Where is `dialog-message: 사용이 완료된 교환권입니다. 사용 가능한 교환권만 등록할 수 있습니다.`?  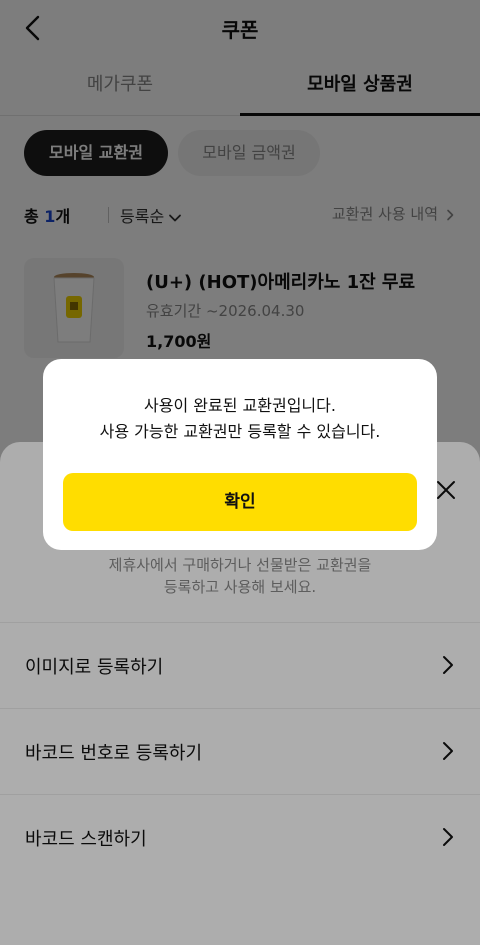 dialog-message: 사용이 완료된 교환권입니다. 사용 가능한 교환권만 등록할 수 있습니다. is located at coordinates (240, 419).